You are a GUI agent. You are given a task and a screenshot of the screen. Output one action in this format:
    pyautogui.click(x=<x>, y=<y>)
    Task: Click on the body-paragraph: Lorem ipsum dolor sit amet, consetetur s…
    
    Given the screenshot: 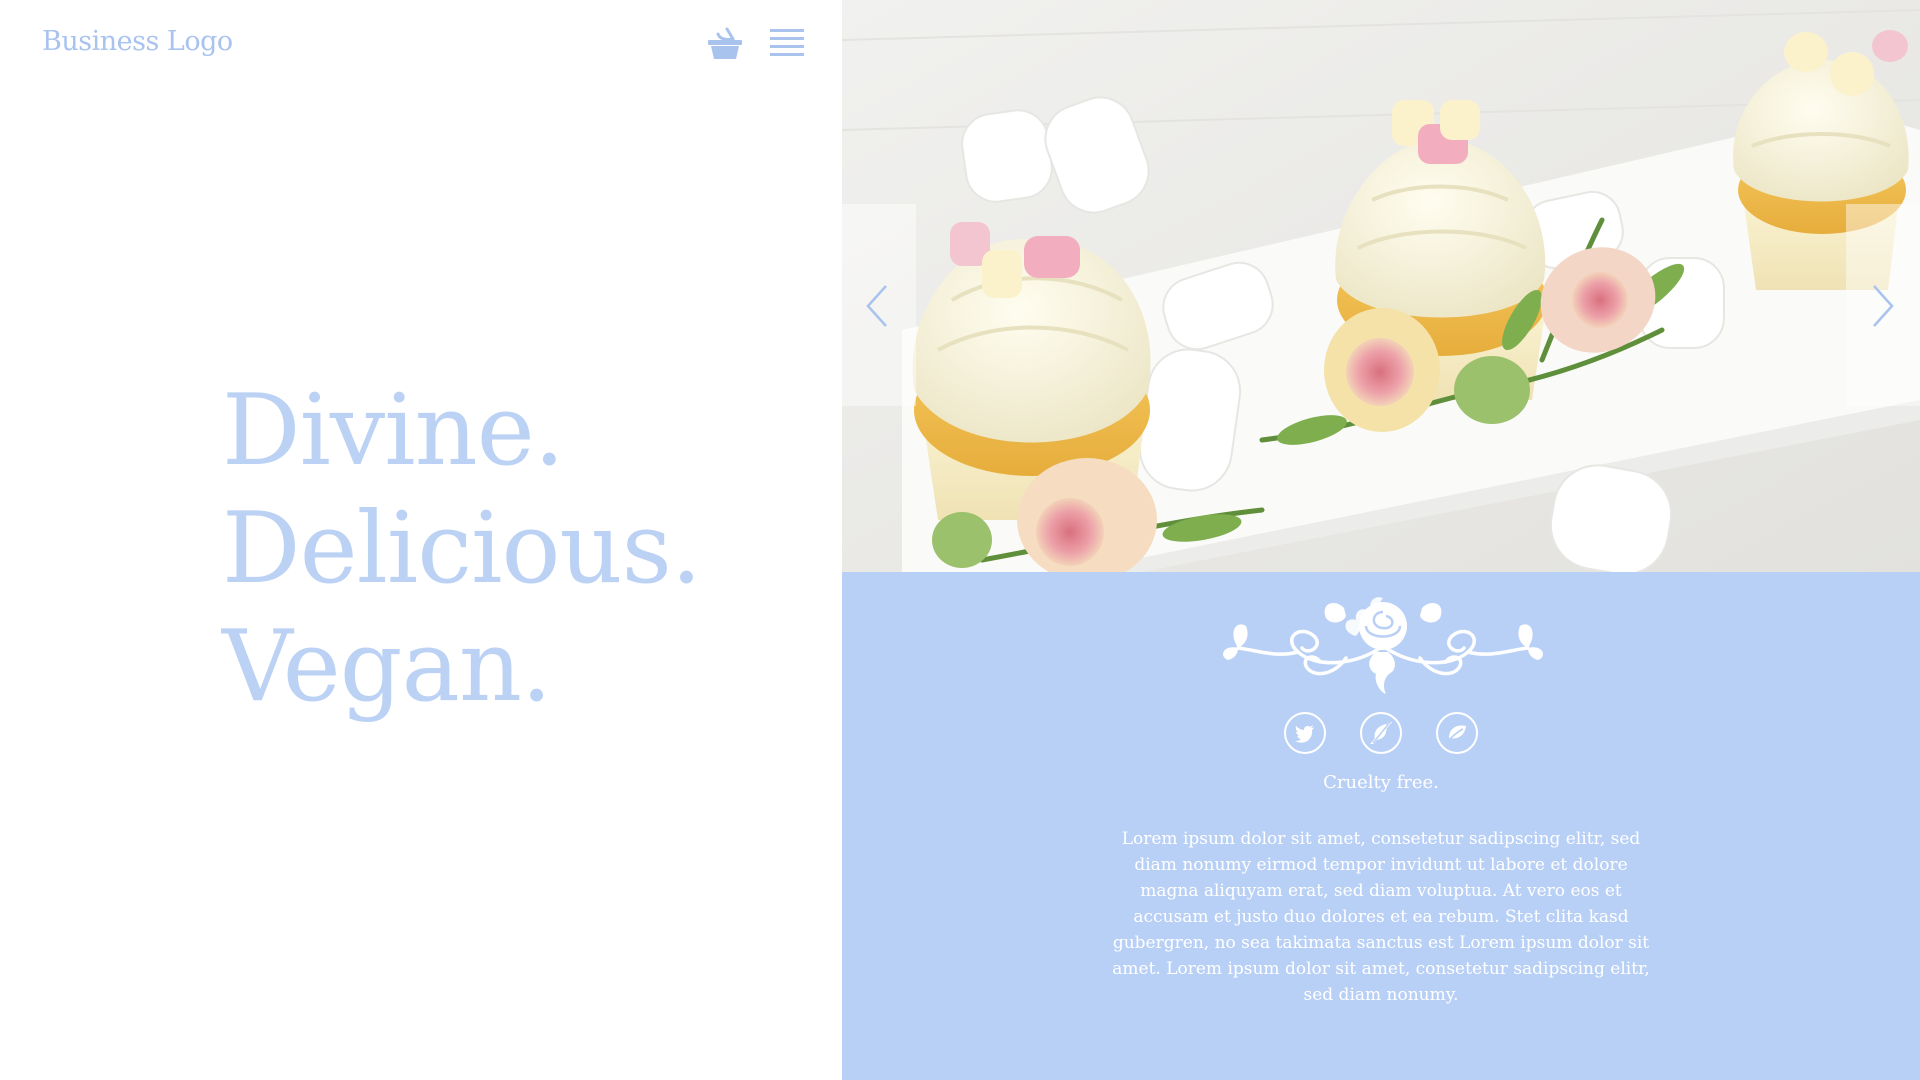 What is the action you would take?
    pyautogui.click(x=1381, y=917)
    